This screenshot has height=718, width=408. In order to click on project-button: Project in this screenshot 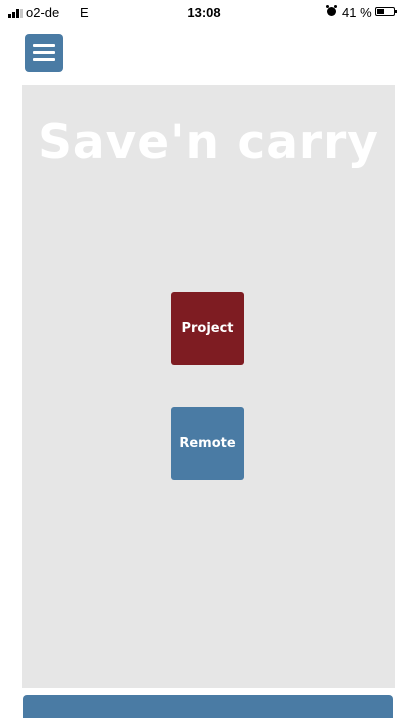, I will do `click(207, 328)`.